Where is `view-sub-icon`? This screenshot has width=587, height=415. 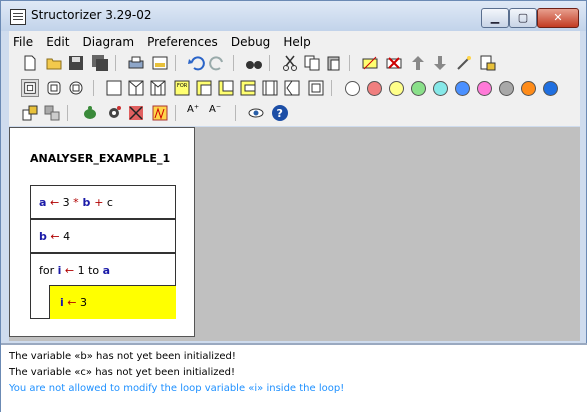
view-sub-icon is located at coordinates (76, 88).